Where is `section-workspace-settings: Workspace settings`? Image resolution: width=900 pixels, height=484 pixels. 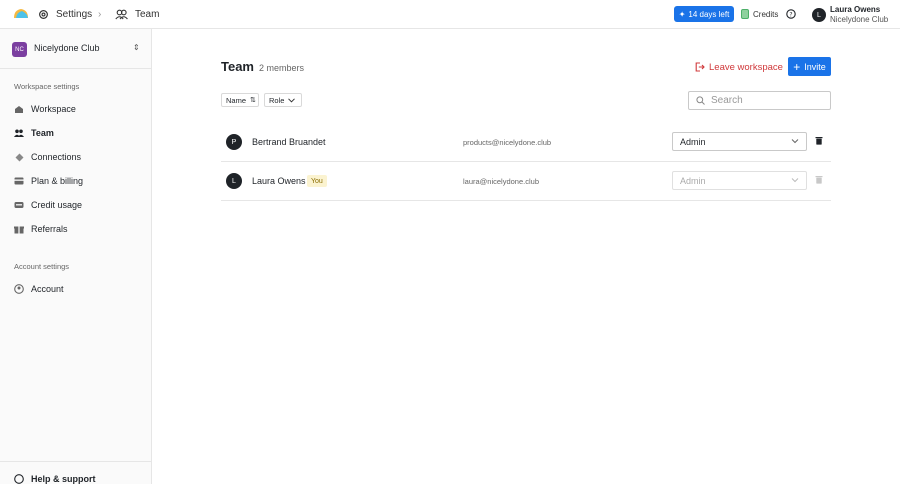 section-workspace-settings: Workspace settings is located at coordinates (47, 86).